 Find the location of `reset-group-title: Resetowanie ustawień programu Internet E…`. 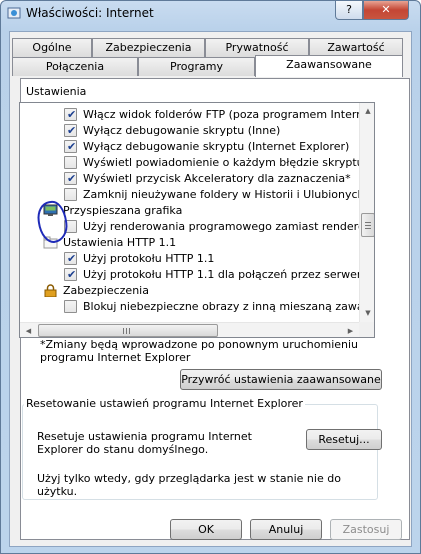

reset-group-title: Resetowanie ustawień programu Internet E… is located at coordinates (164, 403).